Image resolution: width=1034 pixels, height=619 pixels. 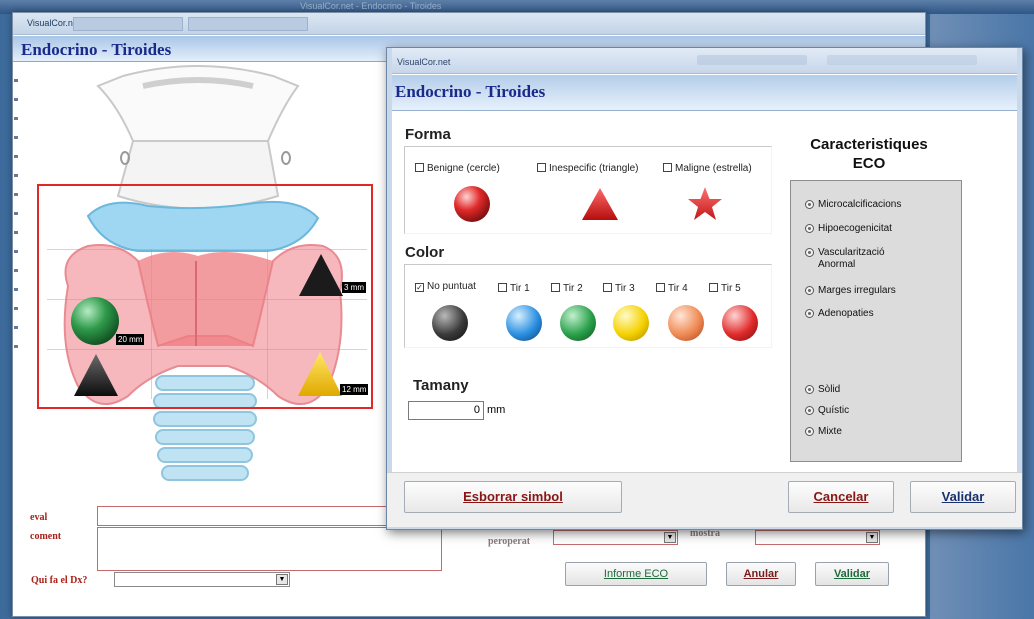 What do you see at coordinates (472, 204) in the screenshot?
I see `circle-shape-icon` at bounding box center [472, 204].